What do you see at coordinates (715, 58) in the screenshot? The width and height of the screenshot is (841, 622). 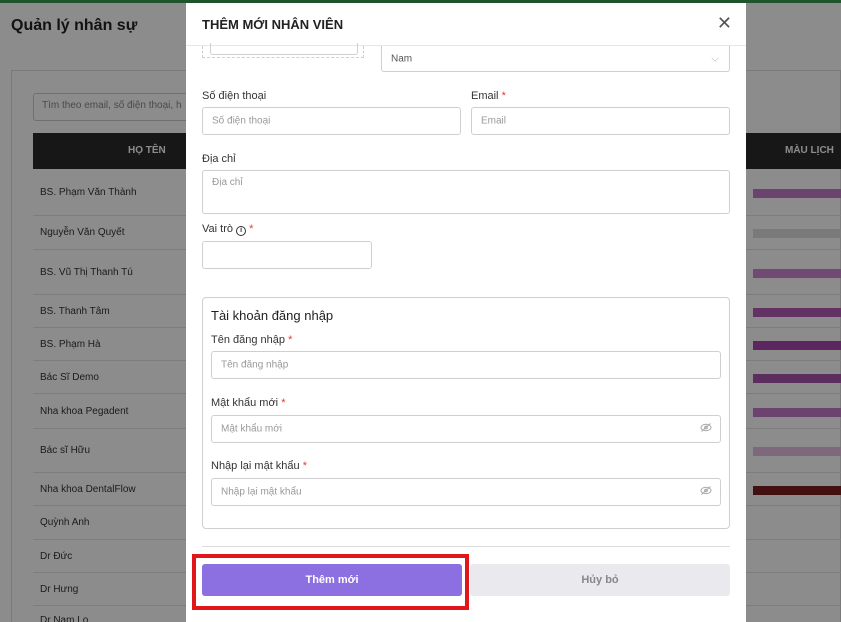 I see `chevron-down-icon: ⌵` at bounding box center [715, 58].